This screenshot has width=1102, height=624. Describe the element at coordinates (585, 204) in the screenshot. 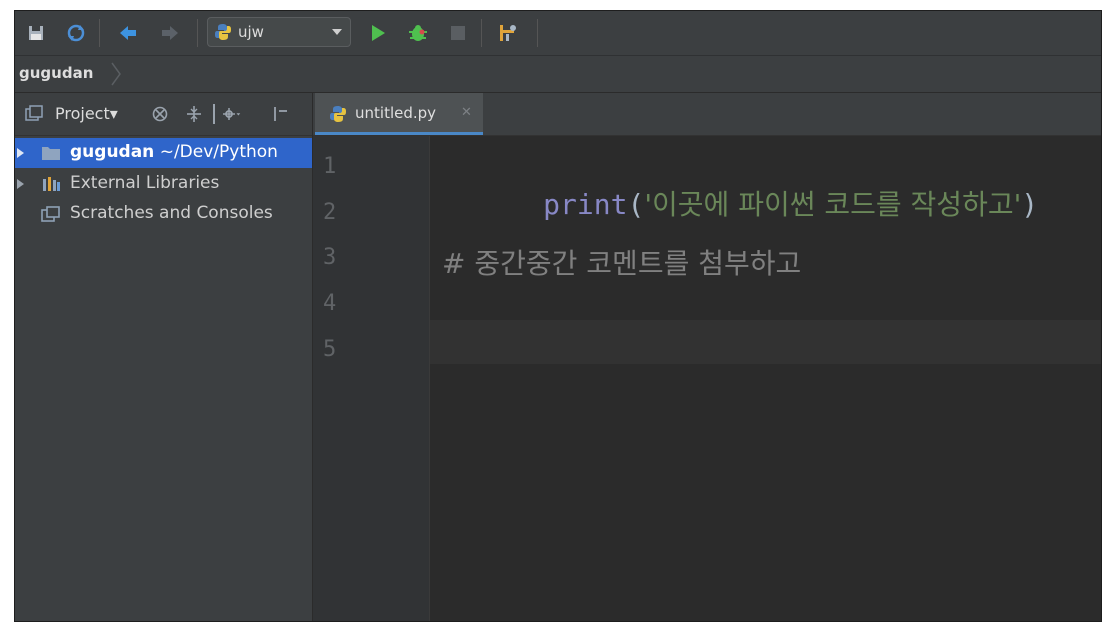

I see `builtin-print: print` at that location.